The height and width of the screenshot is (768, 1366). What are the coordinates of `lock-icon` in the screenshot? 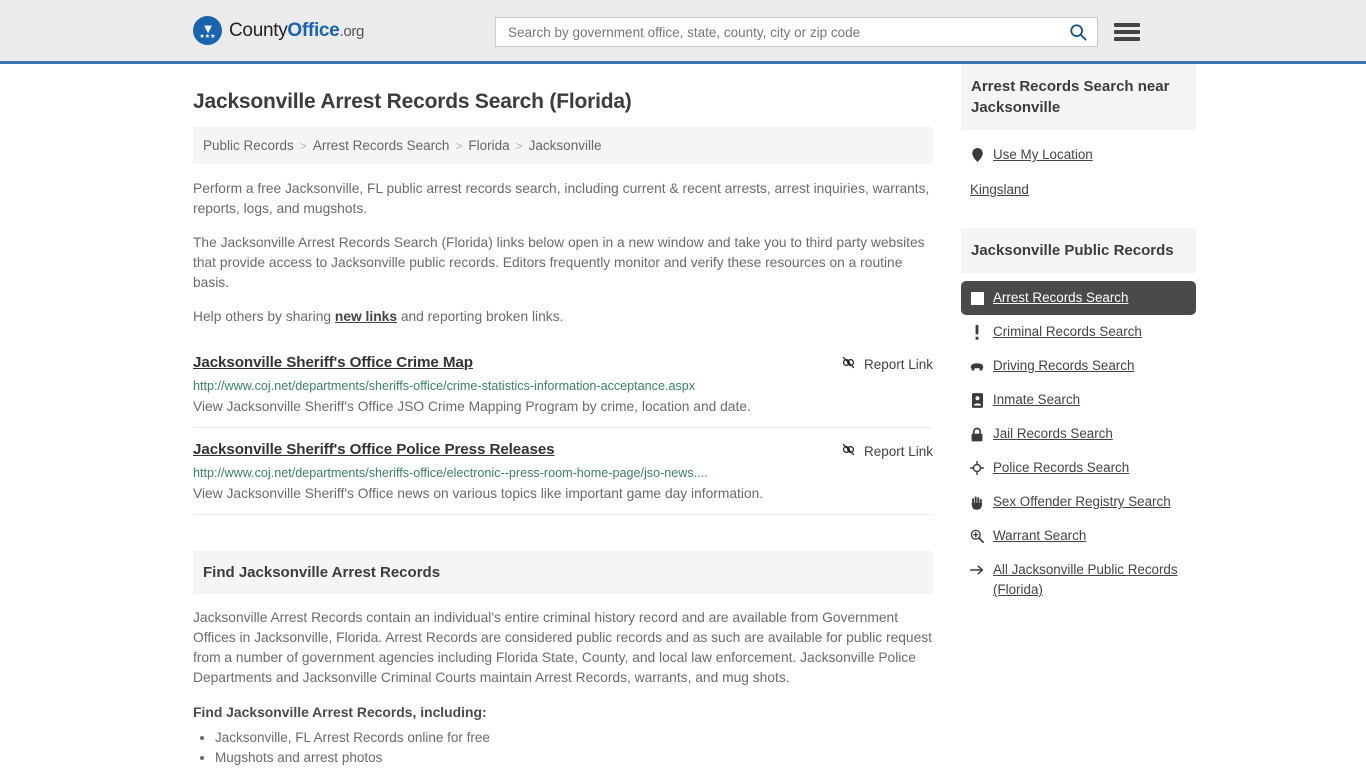 It's located at (977, 434).